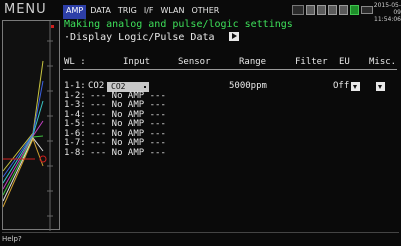 The width and height of the screenshot is (401, 246). I want to click on tab-trig: TRIG, so click(127, 12).